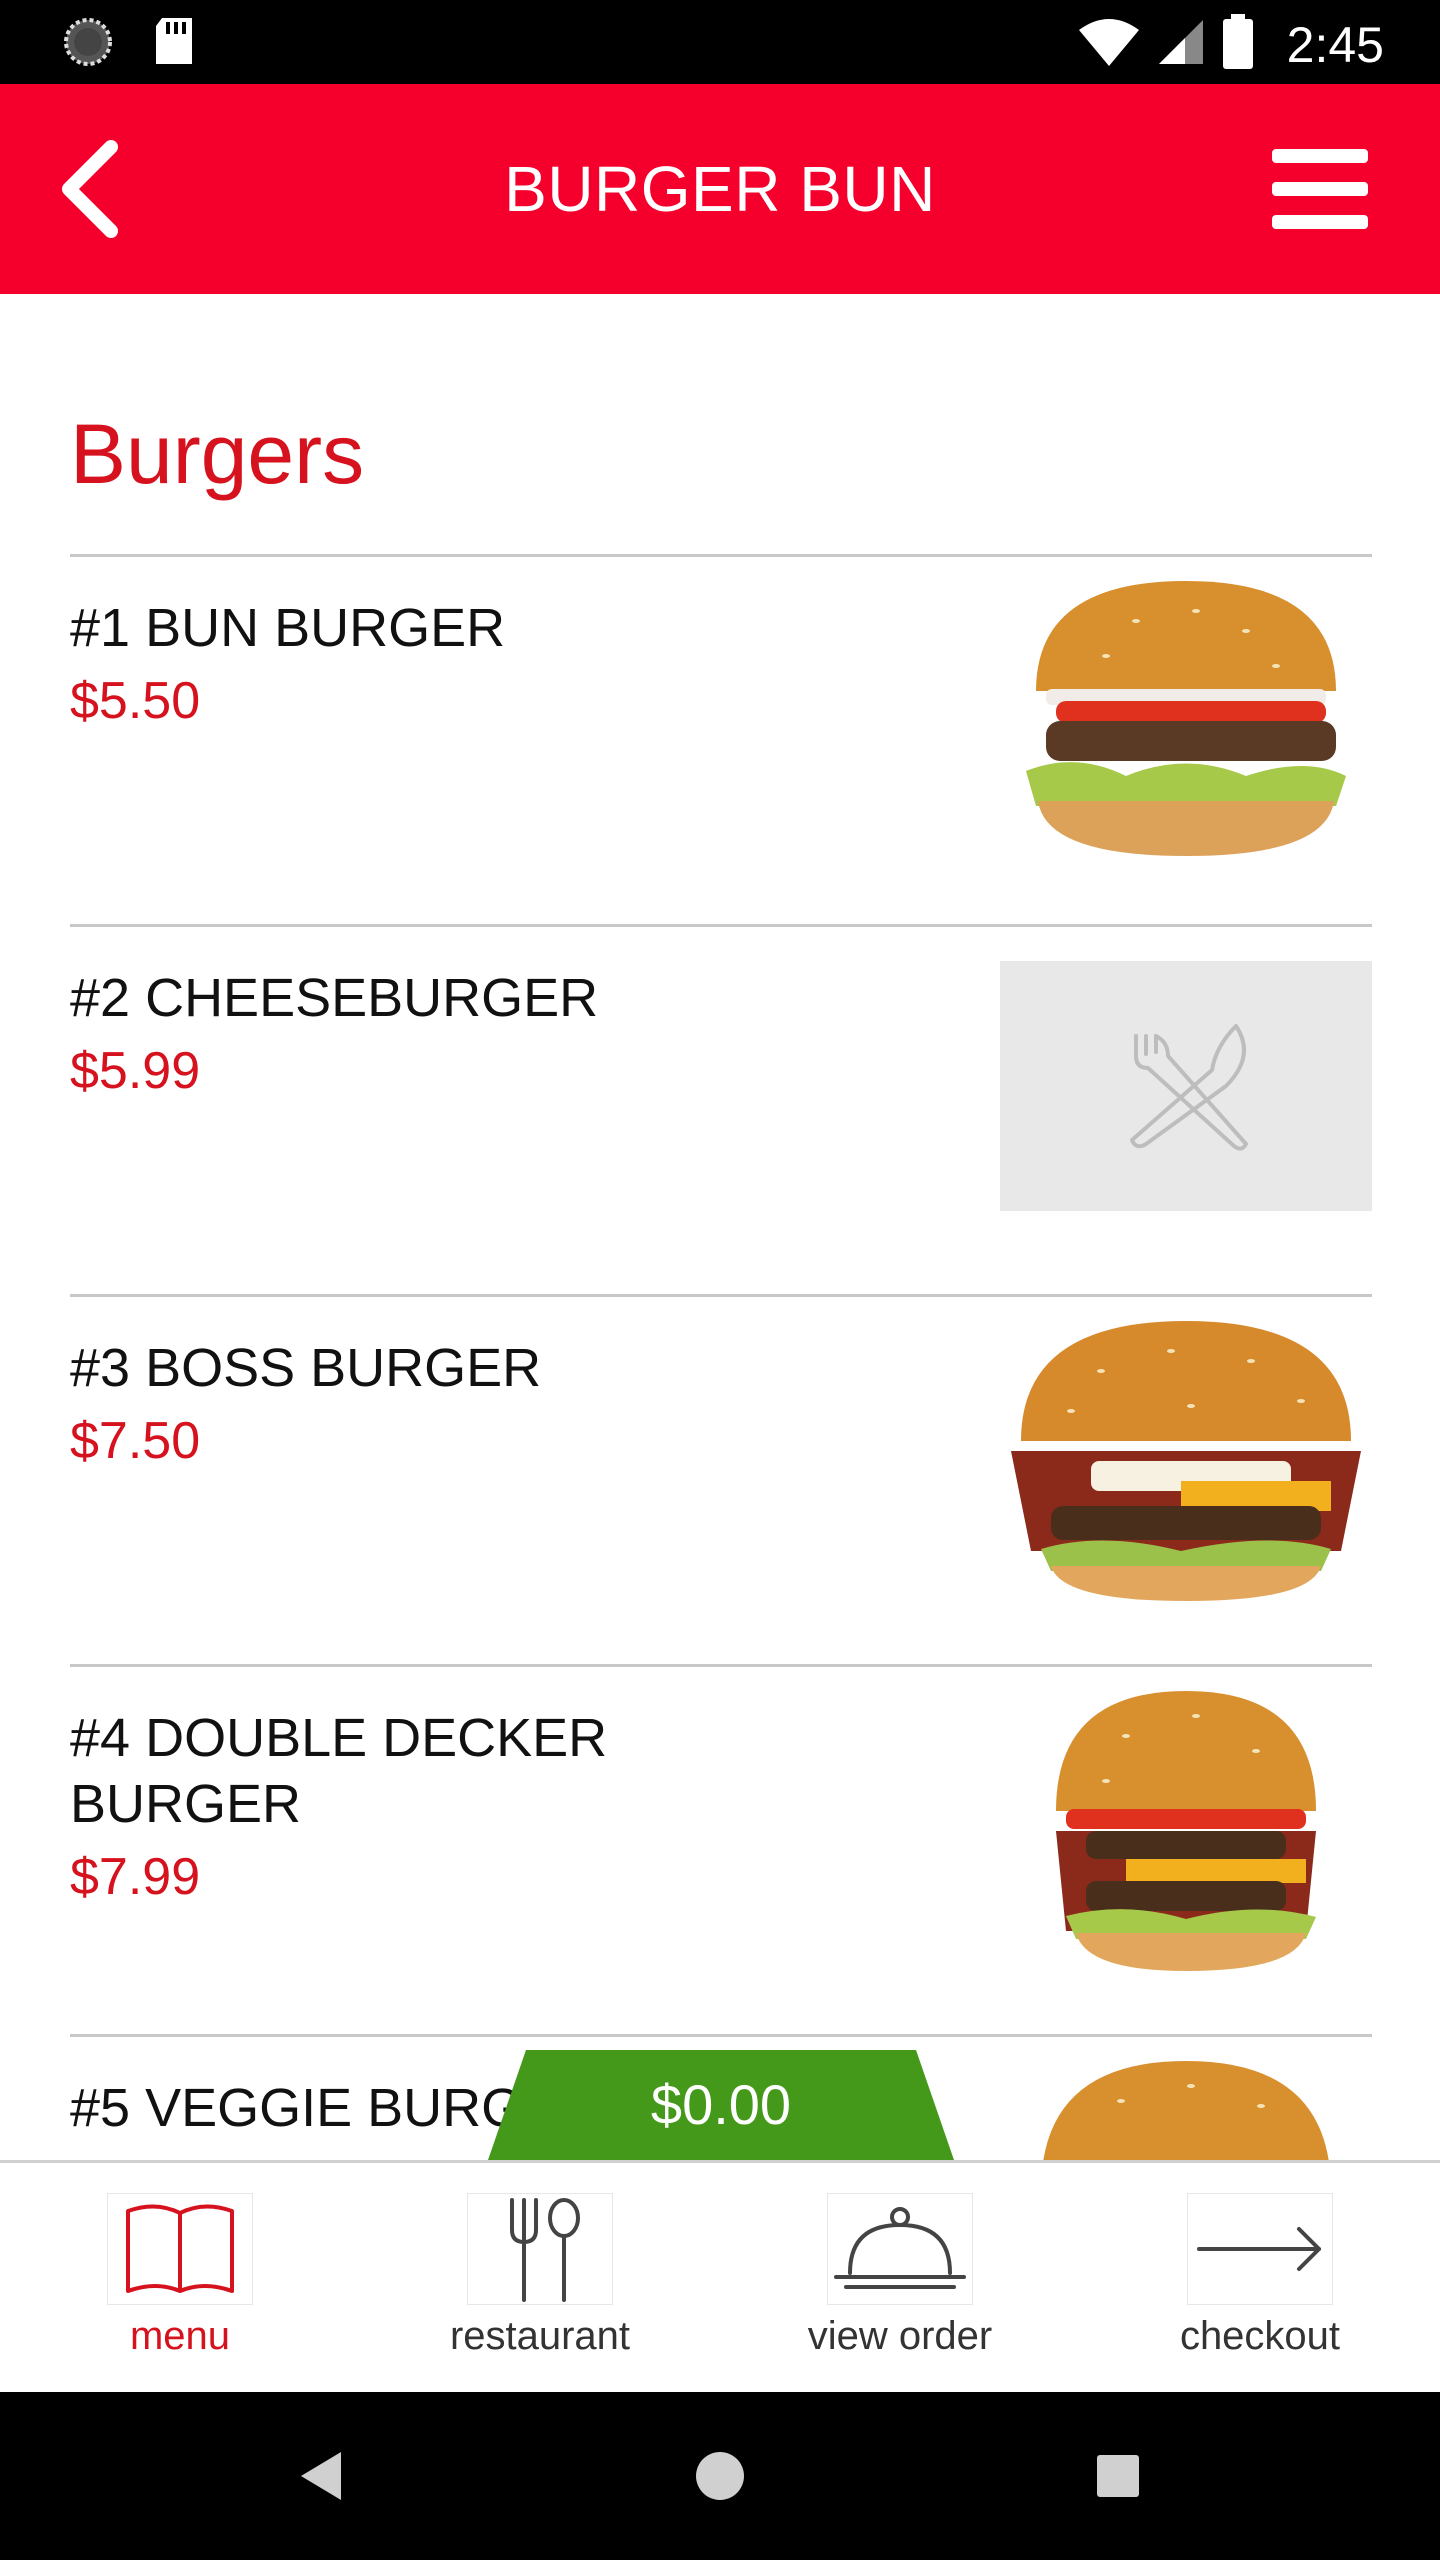 Image resolution: width=1440 pixels, height=2560 pixels. Describe the element at coordinates (339, 1771) in the screenshot. I see `item-name: #4 DOUBLE DECKER BURGER` at that location.